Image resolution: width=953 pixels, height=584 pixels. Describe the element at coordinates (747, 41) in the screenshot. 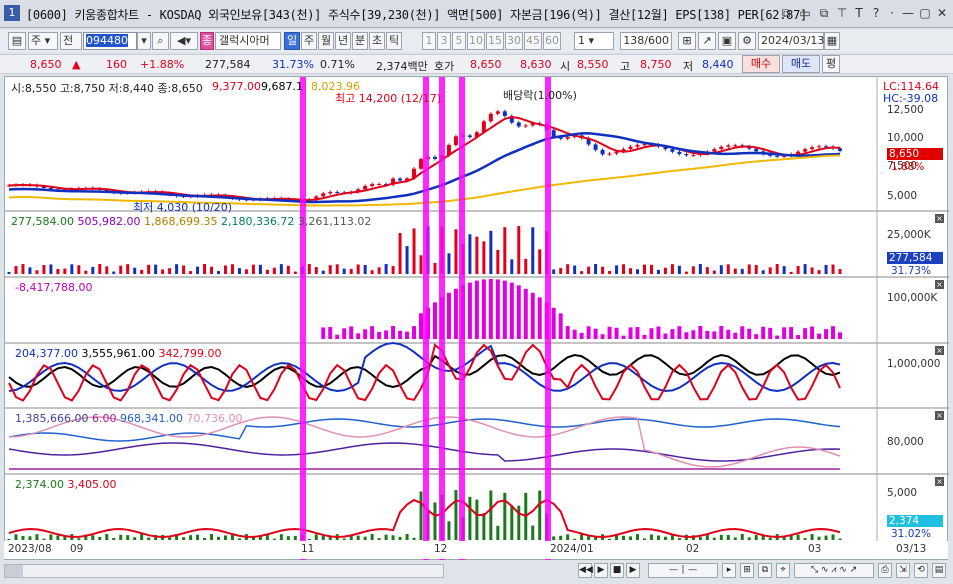

I see `settings-icon: ⚙` at that location.